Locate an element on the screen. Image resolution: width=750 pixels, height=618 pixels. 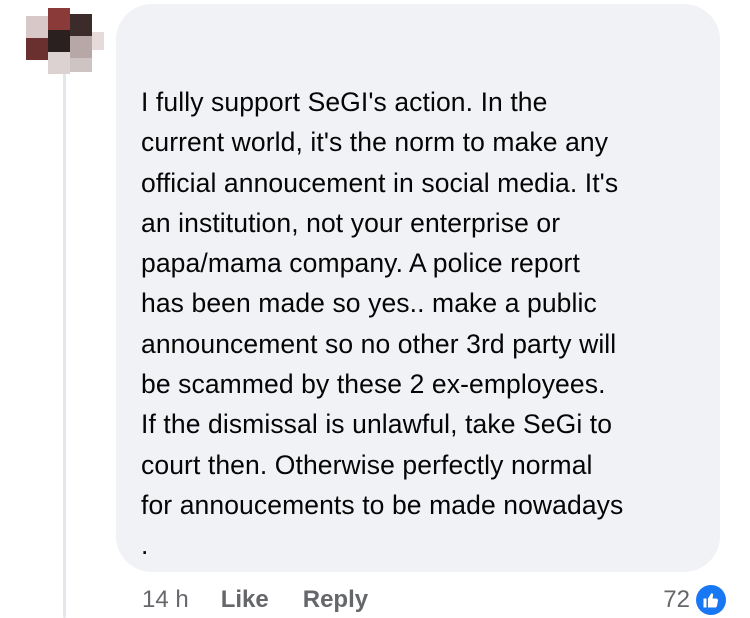
comment-line: be scammed by these 2 ex-employees. is located at coordinates (373, 384).